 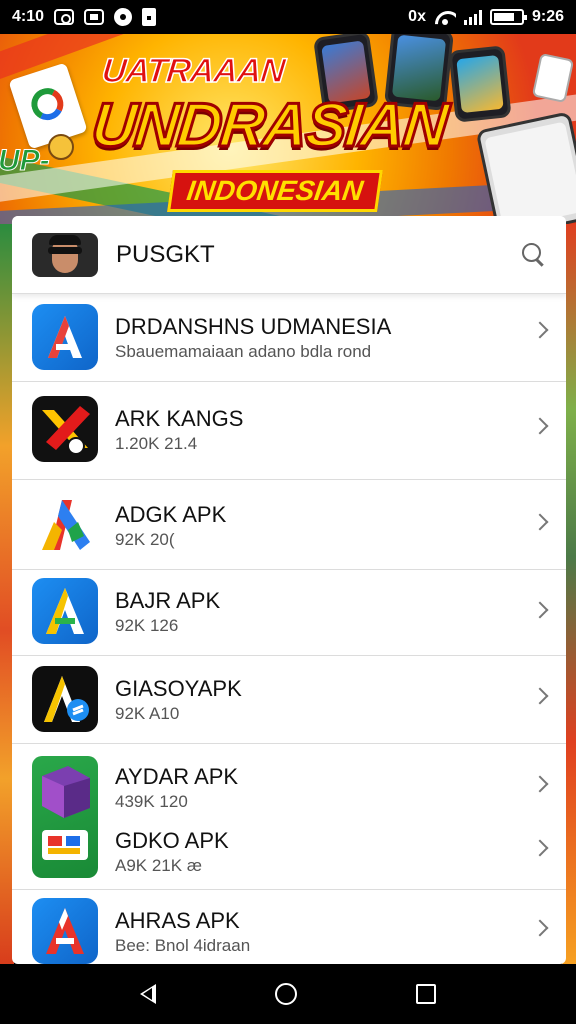 What do you see at coordinates (147, 994) in the screenshot?
I see `back-icon` at bounding box center [147, 994].